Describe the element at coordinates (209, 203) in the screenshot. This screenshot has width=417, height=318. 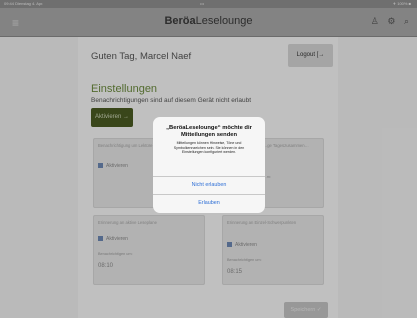
I see `allow-button: Erlauben` at that location.